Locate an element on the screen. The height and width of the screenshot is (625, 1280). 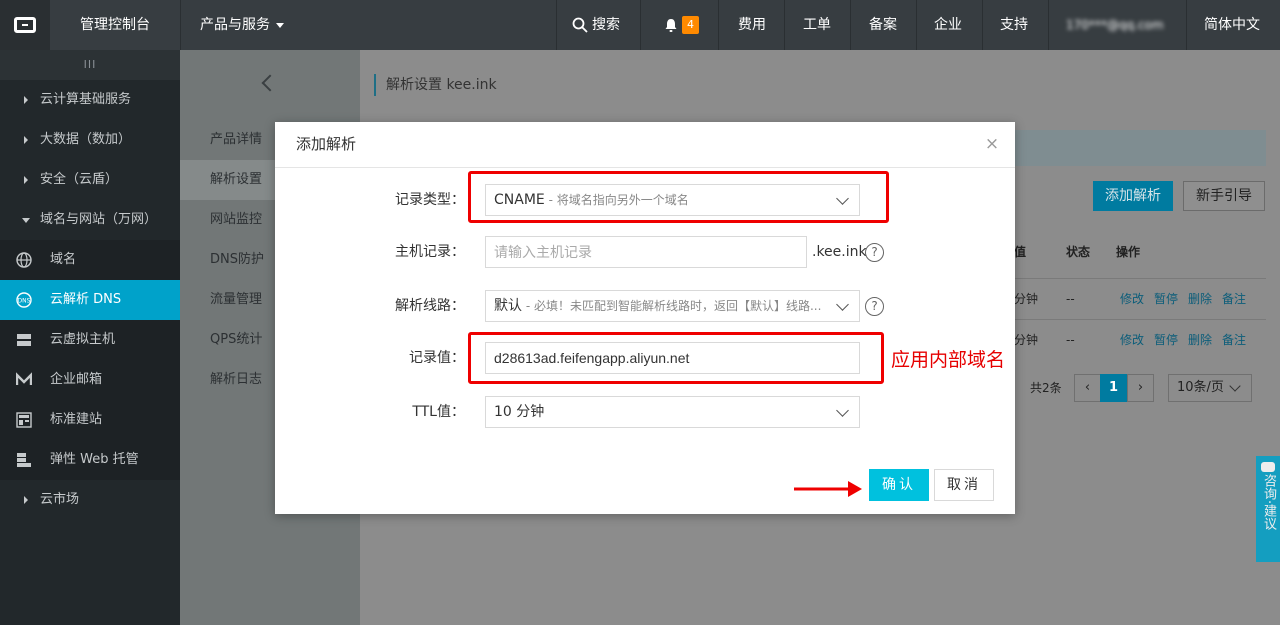
logo-icon is located at coordinates (25, 25).